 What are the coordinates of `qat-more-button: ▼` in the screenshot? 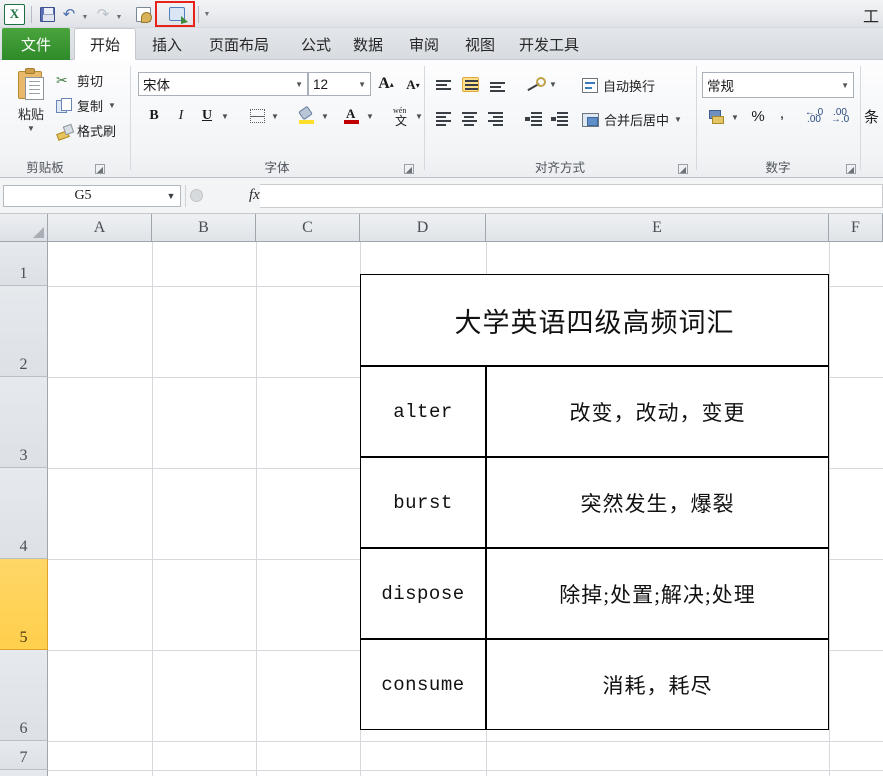 It's located at (208, 14).